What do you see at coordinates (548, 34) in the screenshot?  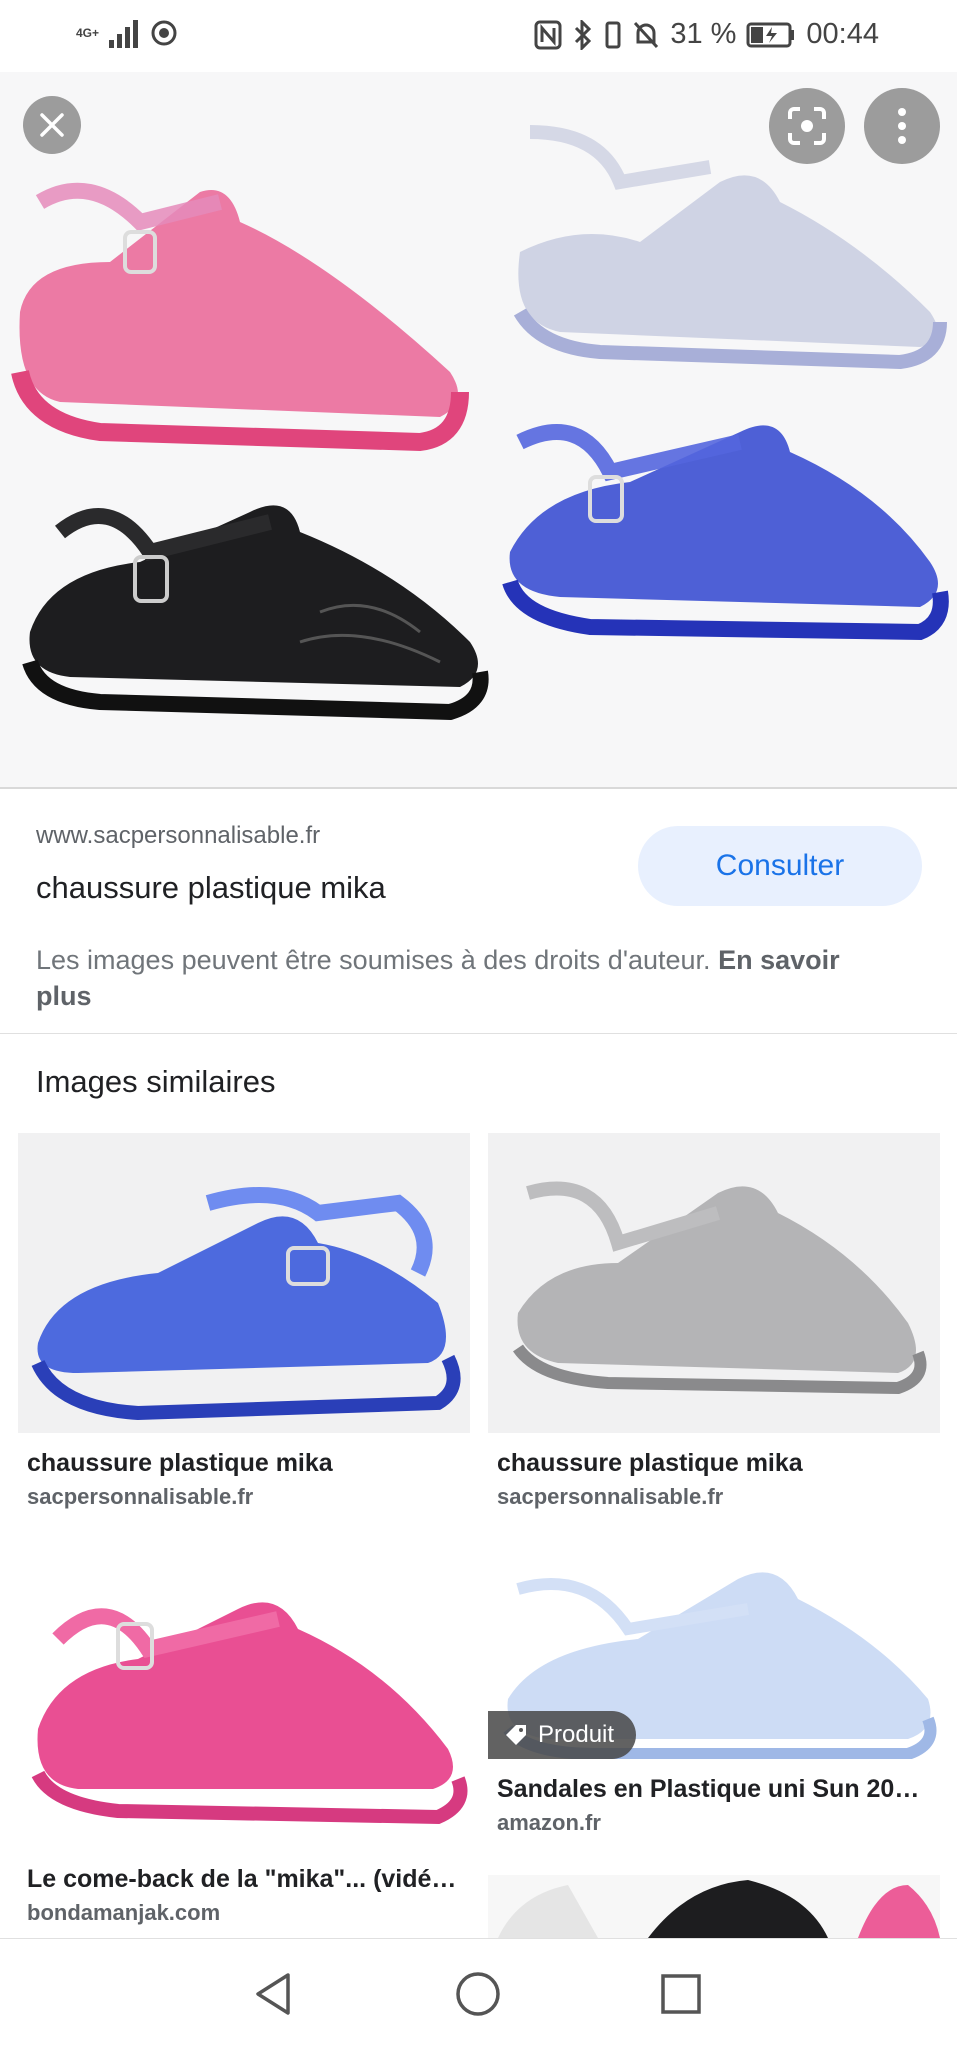 I see `nfc-icon` at bounding box center [548, 34].